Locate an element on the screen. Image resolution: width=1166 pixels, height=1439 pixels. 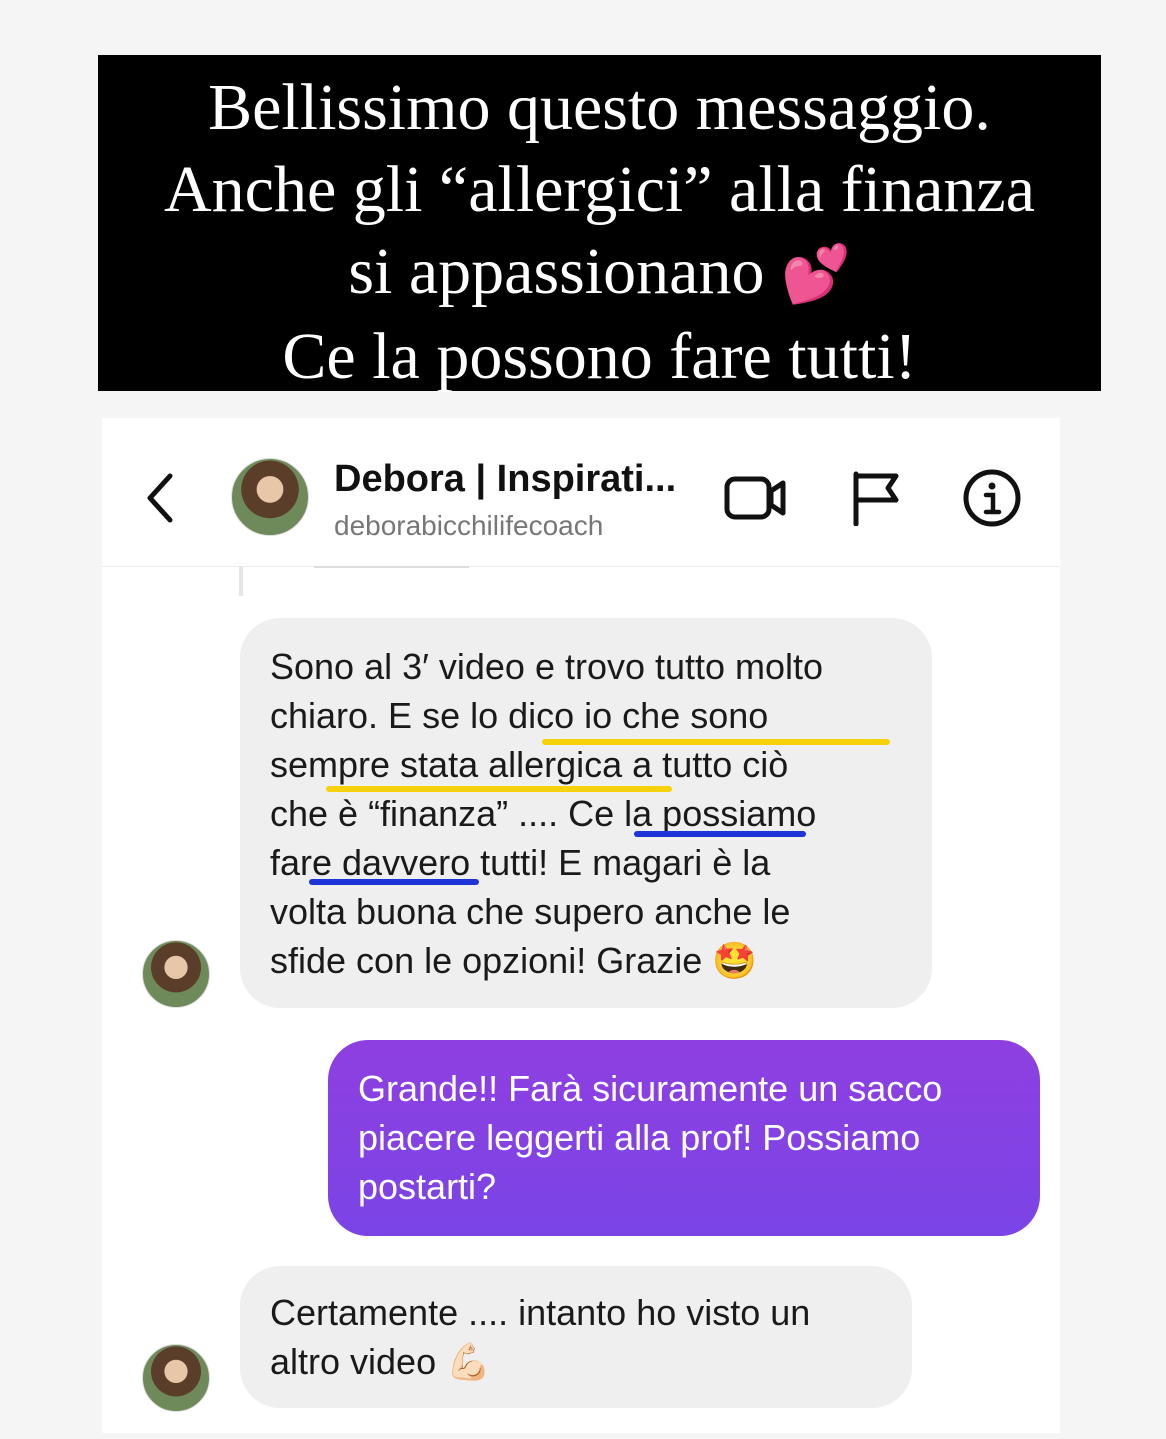
video-call-icon is located at coordinates (755, 498).